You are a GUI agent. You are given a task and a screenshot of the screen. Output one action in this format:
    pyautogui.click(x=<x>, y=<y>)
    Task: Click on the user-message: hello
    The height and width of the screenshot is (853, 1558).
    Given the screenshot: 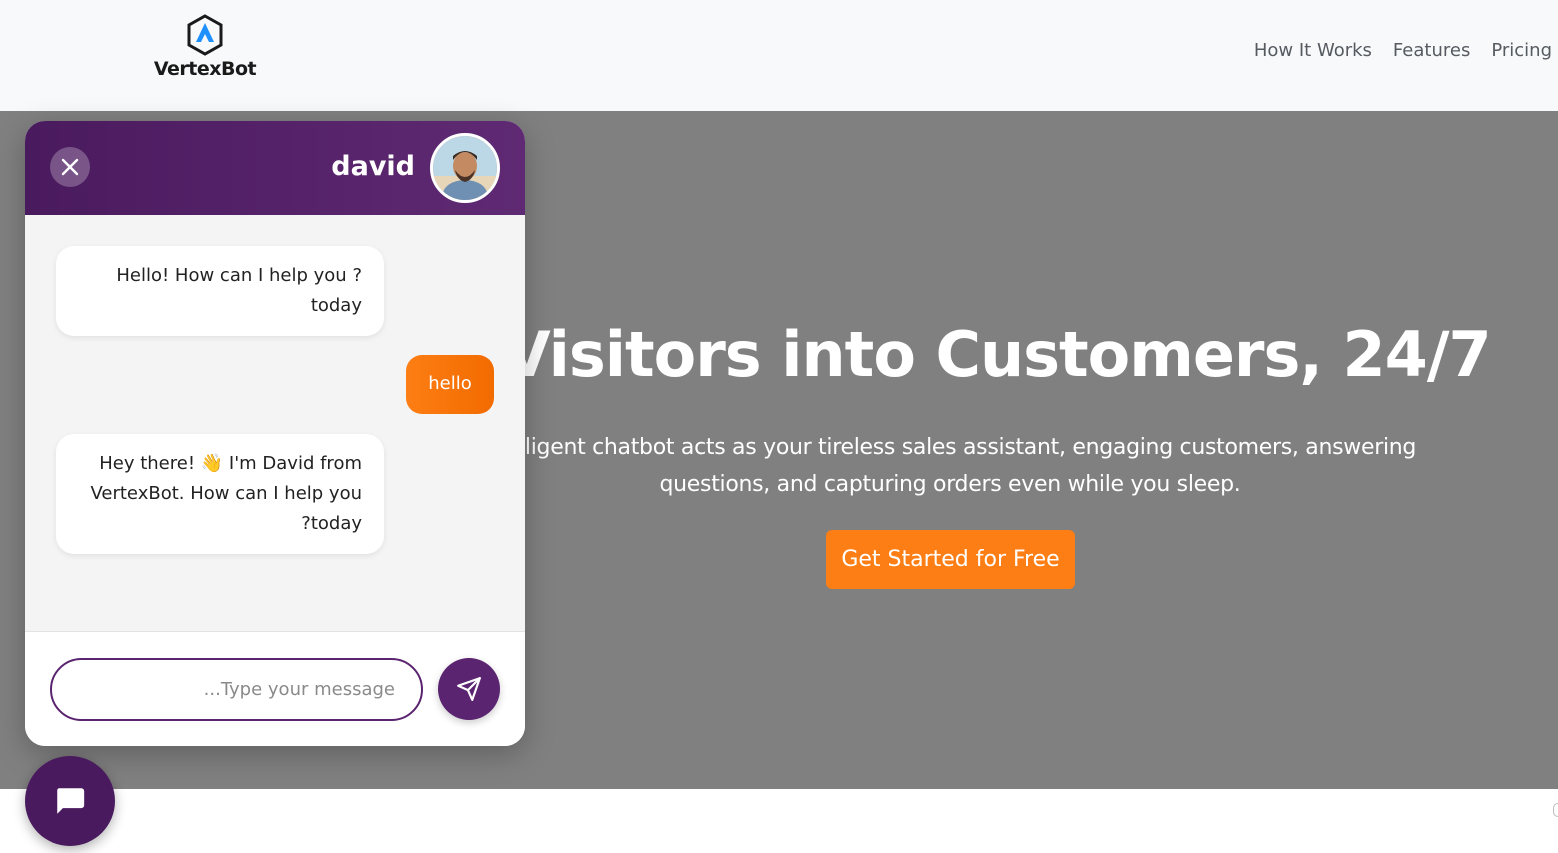 What is the action you would take?
    pyautogui.click(x=450, y=384)
    